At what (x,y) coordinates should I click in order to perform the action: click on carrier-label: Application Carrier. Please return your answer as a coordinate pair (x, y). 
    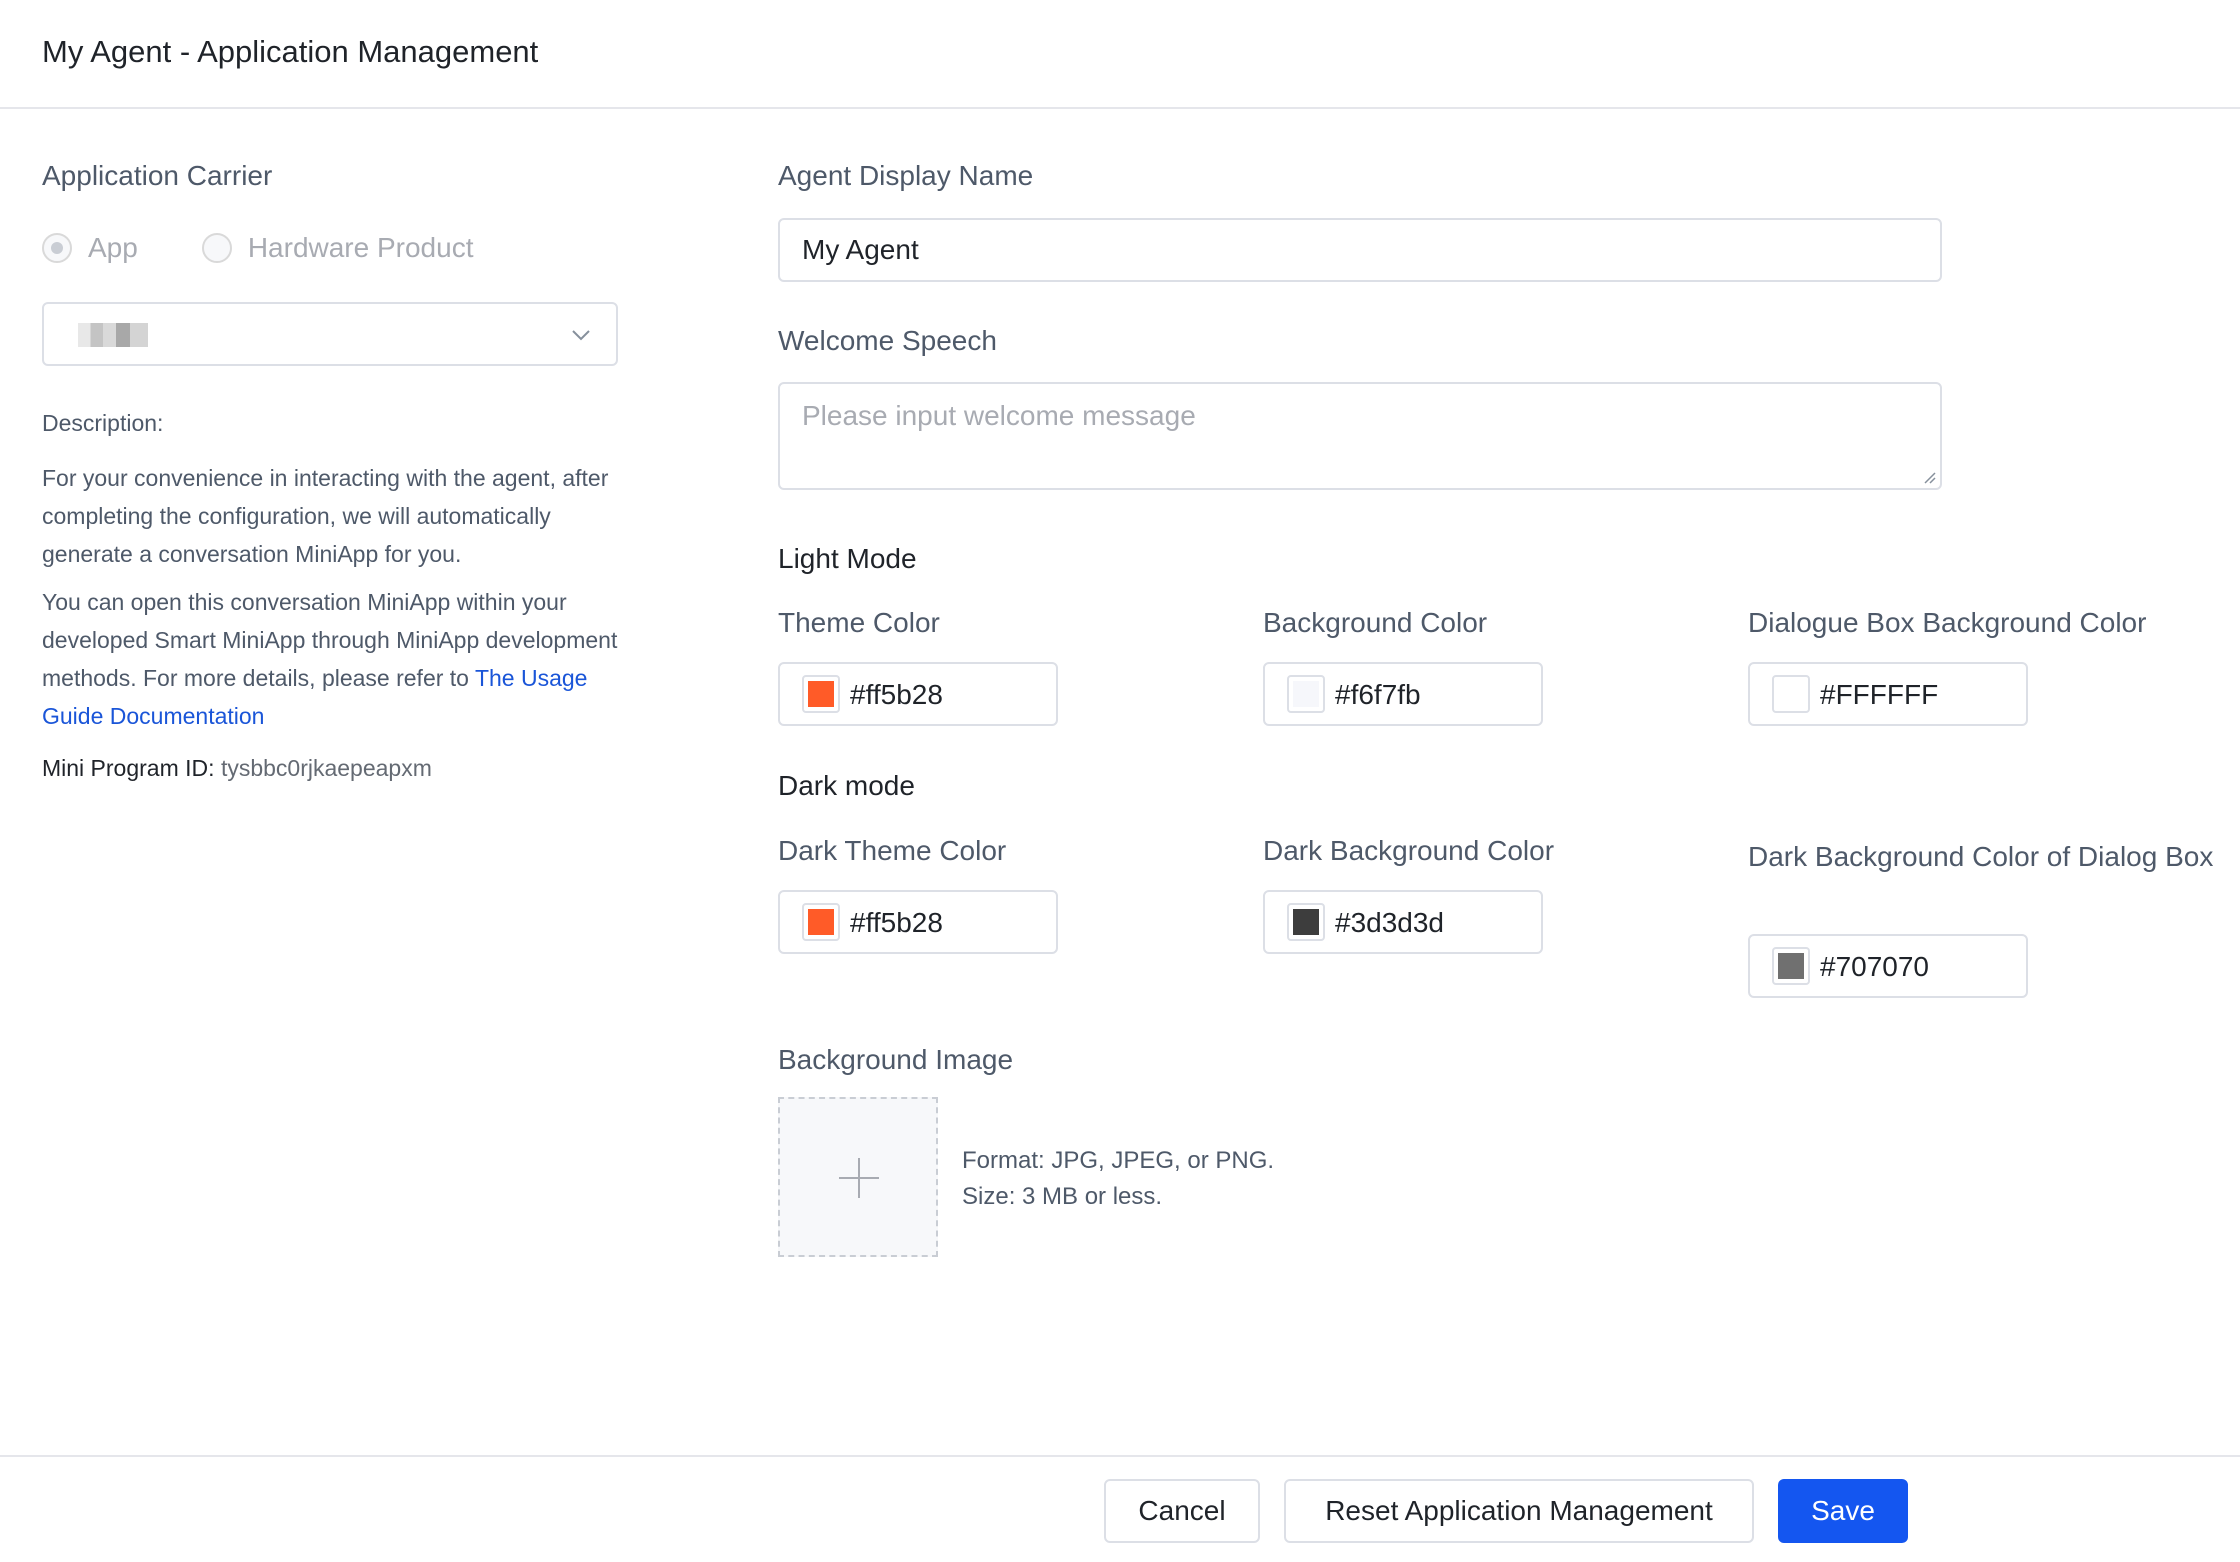
    Looking at the image, I should click on (157, 175).